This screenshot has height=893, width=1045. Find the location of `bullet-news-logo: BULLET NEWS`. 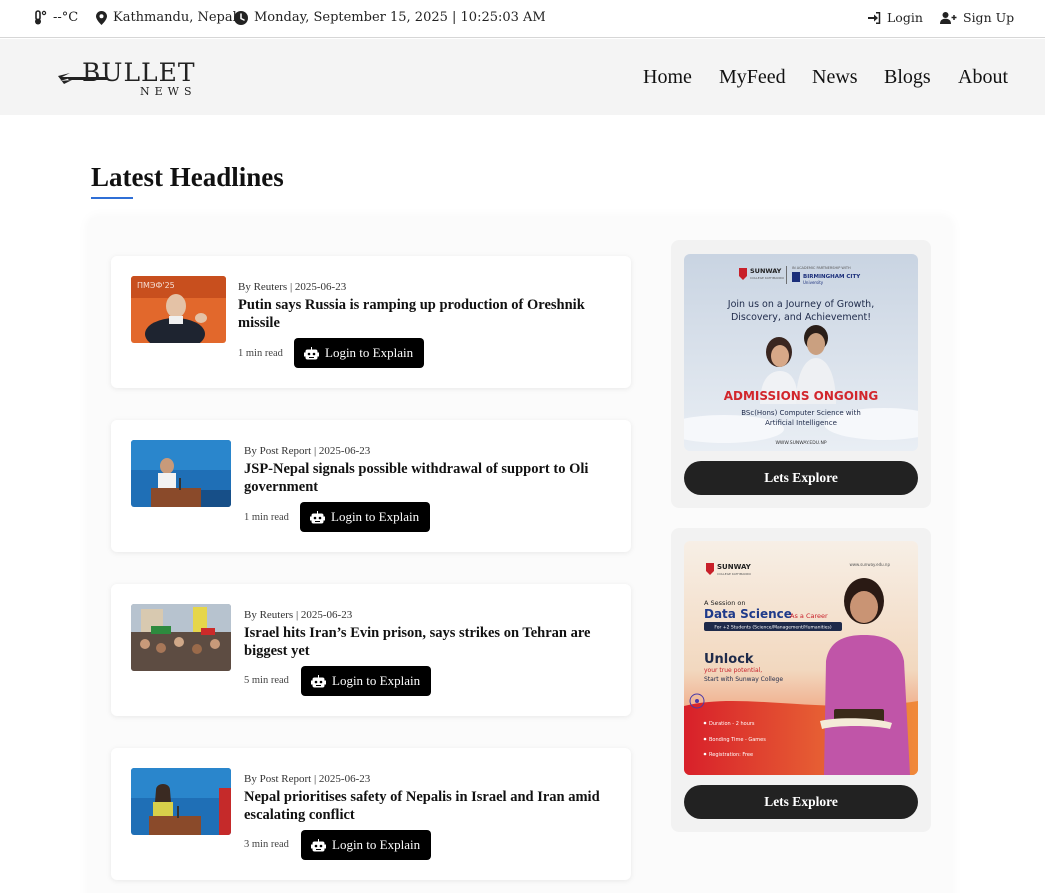

bullet-news-logo: BULLET NEWS is located at coordinates (136, 79).